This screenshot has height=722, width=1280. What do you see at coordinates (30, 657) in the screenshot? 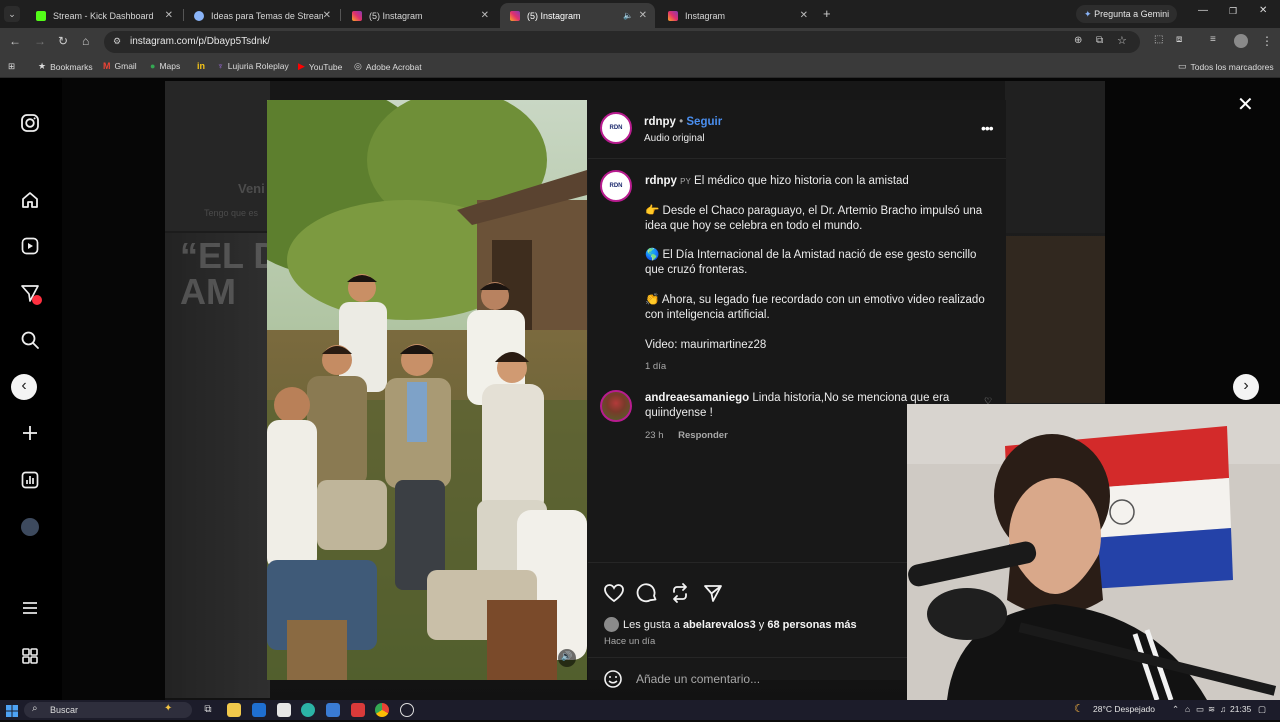
I see `also-from-meta-icon` at bounding box center [30, 657].